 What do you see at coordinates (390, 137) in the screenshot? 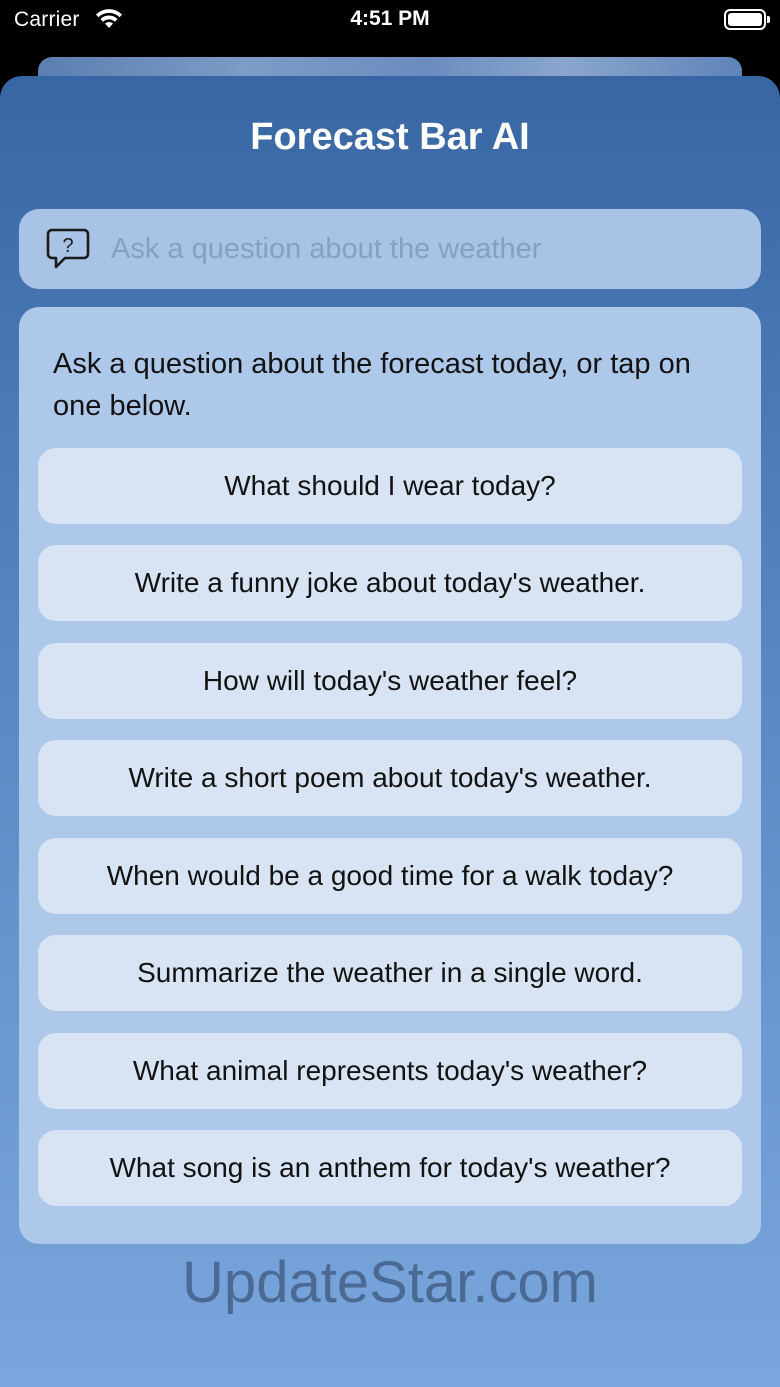
I see `page-title: Forecast Bar AI` at bounding box center [390, 137].